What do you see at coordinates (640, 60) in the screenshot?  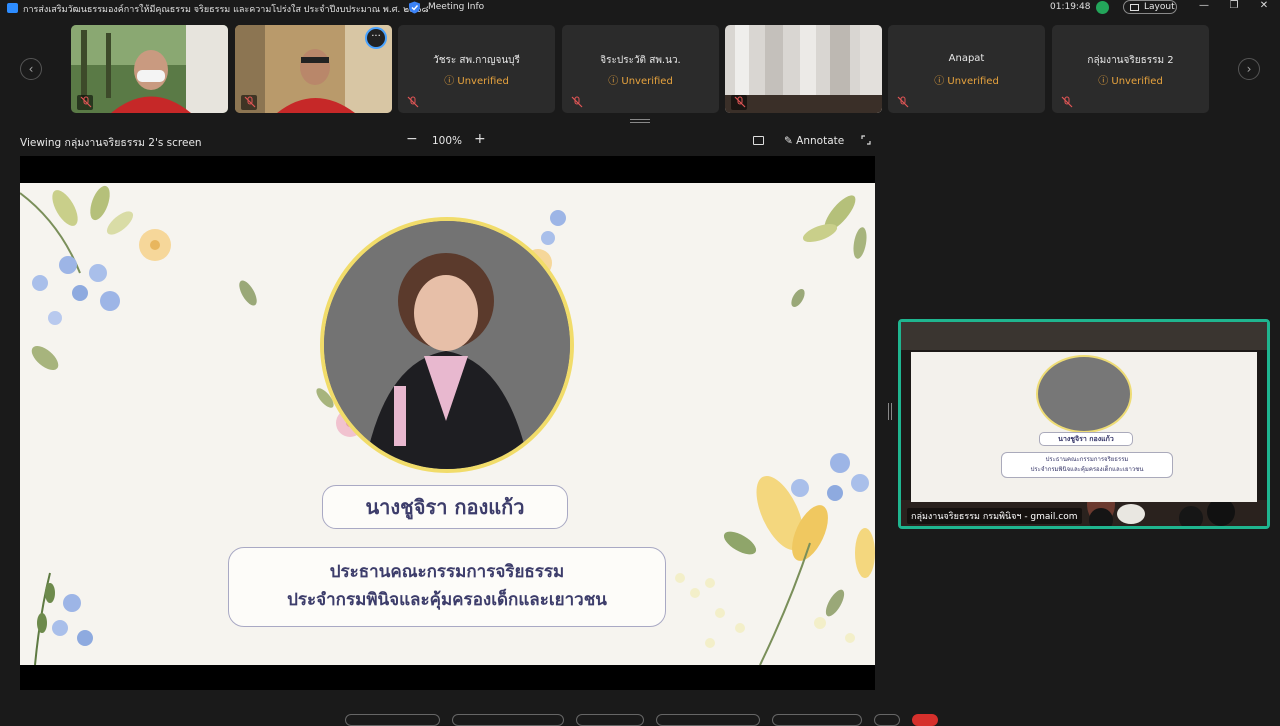 I see `participant-name: จิระประวัติ สพ.นว.` at bounding box center [640, 60].